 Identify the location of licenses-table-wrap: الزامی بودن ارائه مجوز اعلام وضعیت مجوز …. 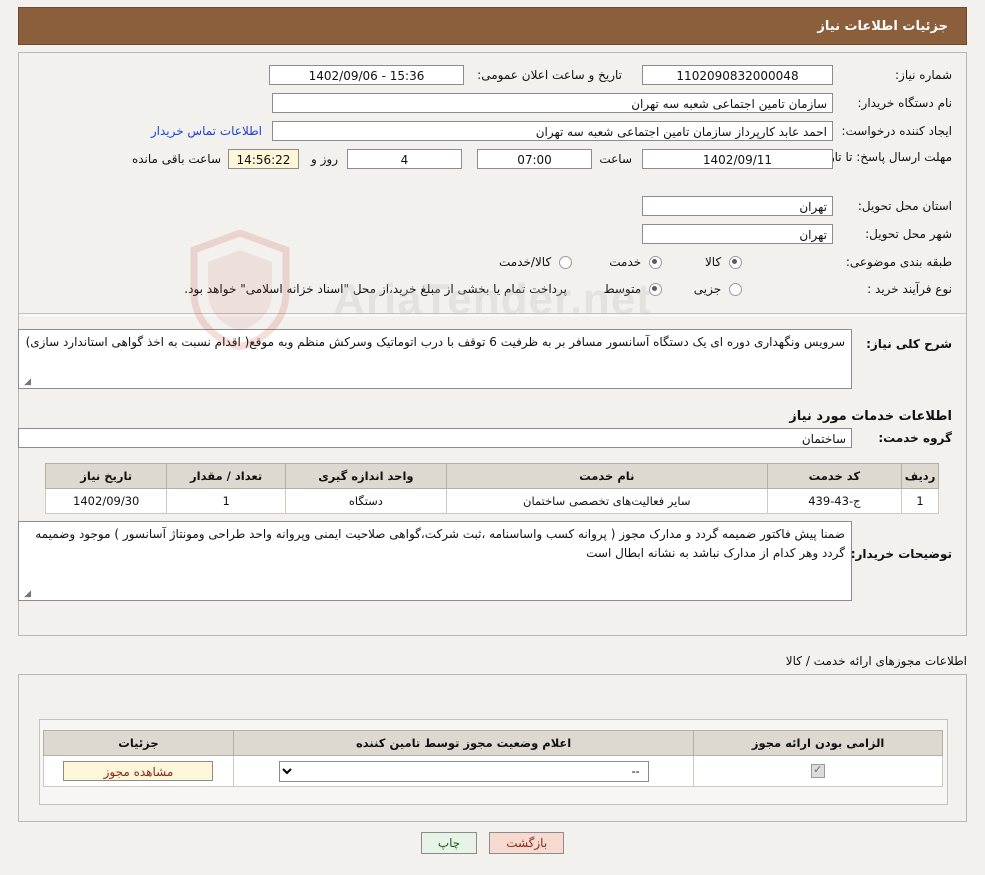
(493, 758).